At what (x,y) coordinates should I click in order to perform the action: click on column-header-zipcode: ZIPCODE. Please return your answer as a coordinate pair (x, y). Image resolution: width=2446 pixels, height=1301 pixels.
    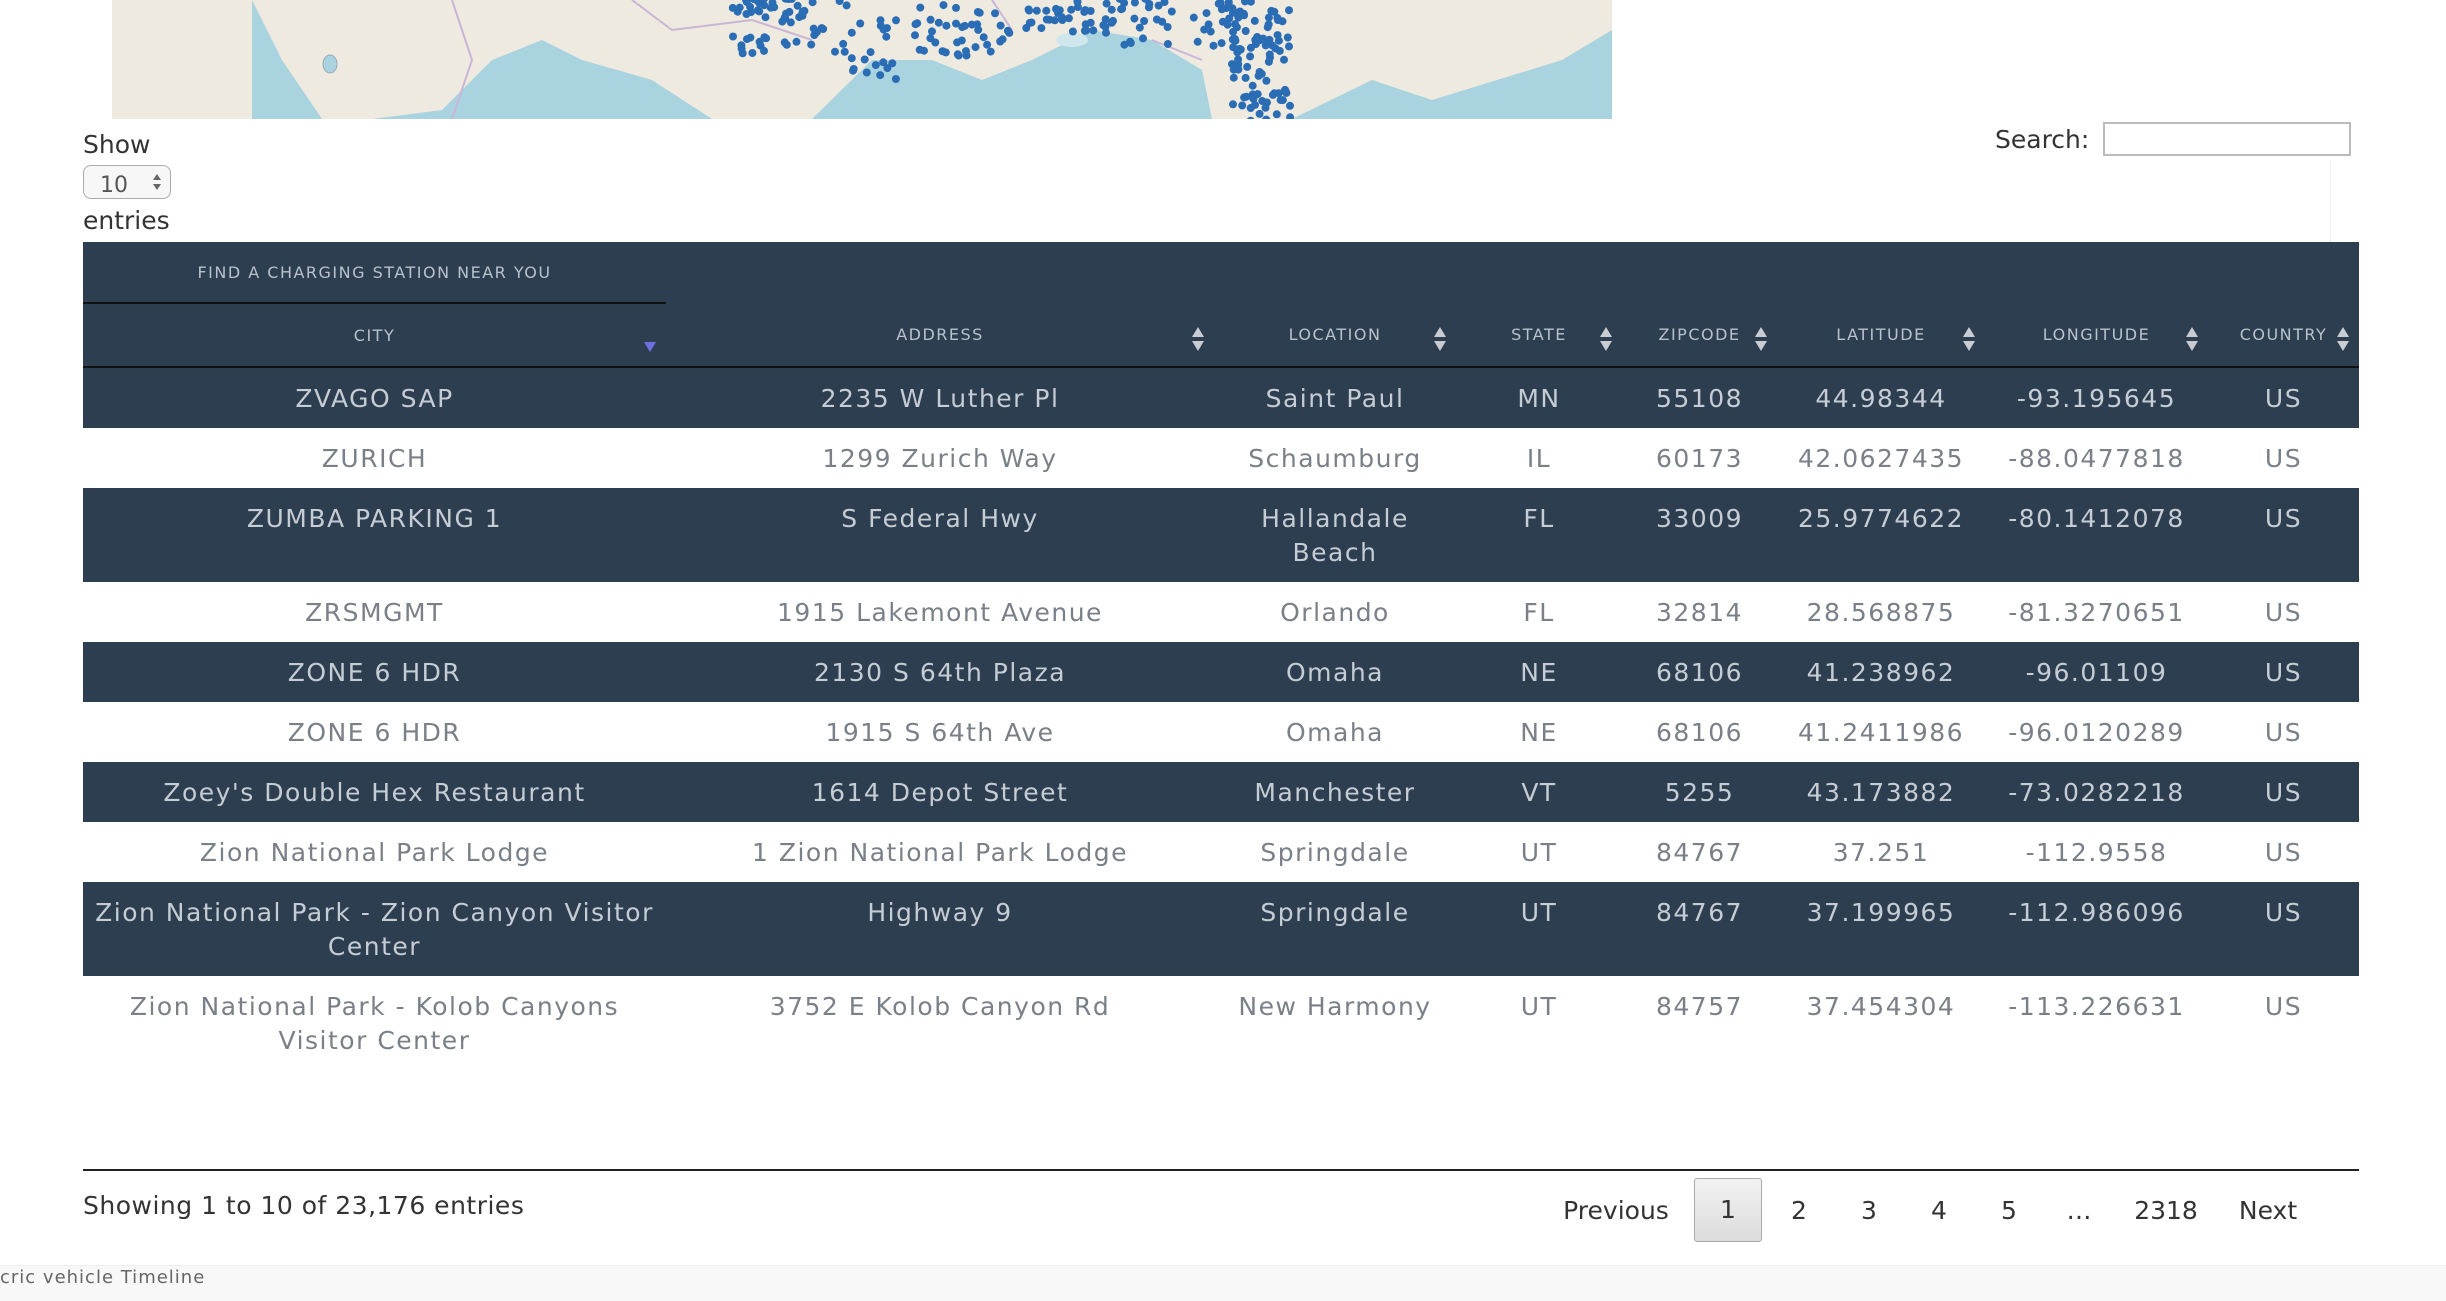
    Looking at the image, I should click on (1699, 335).